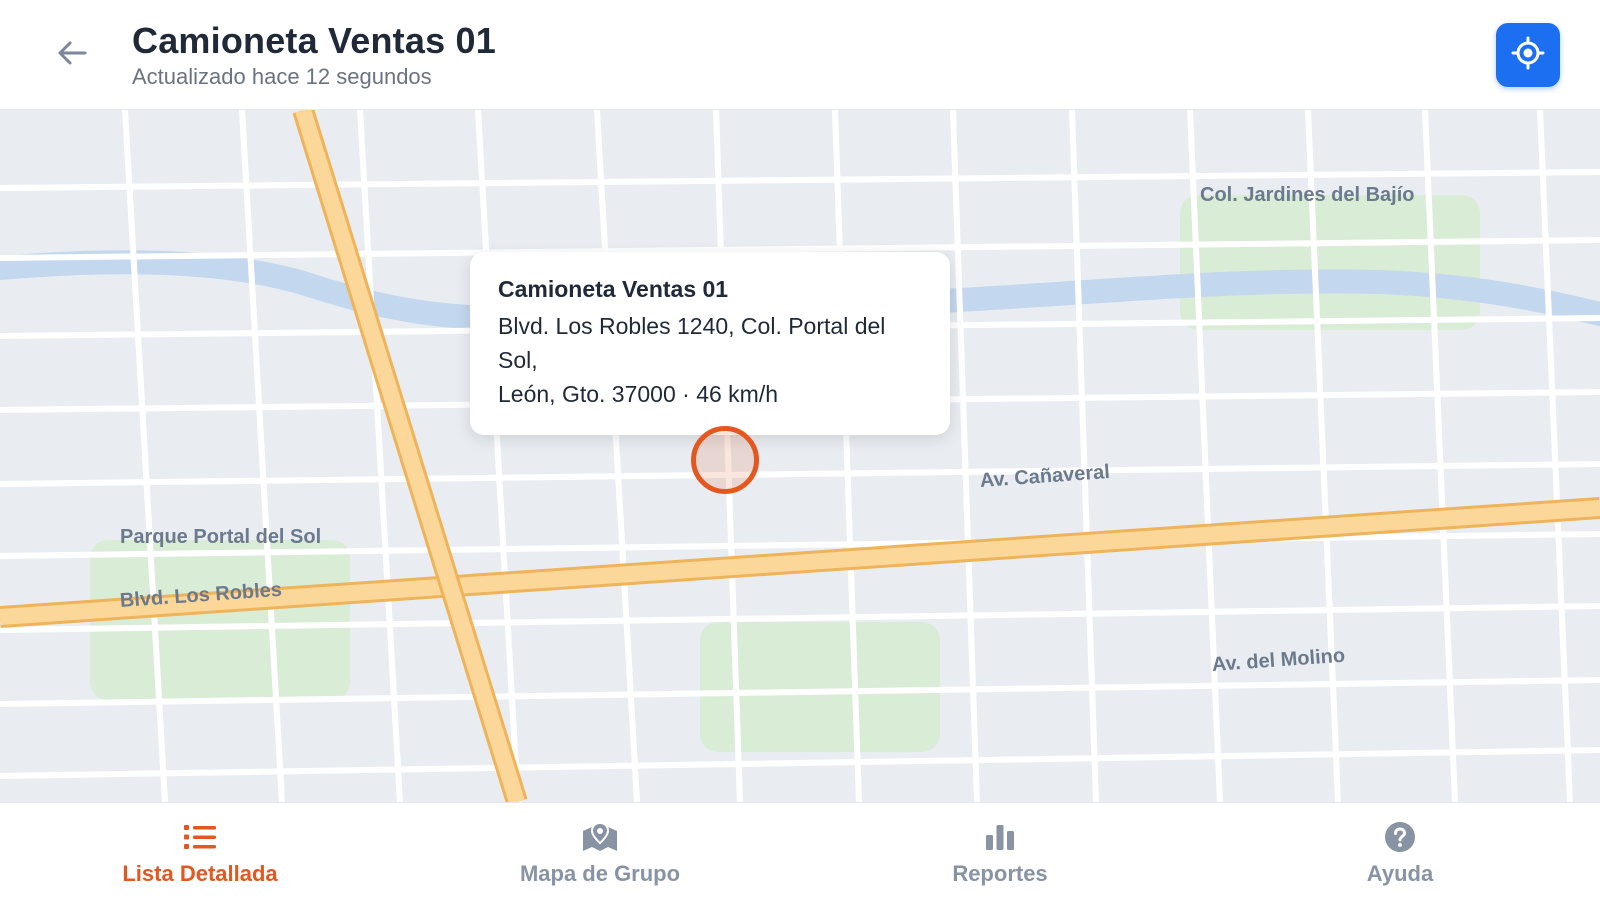 The width and height of the screenshot is (1600, 900). I want to click on nav-item-ayuda: Ayuda, so click(1400, 851).